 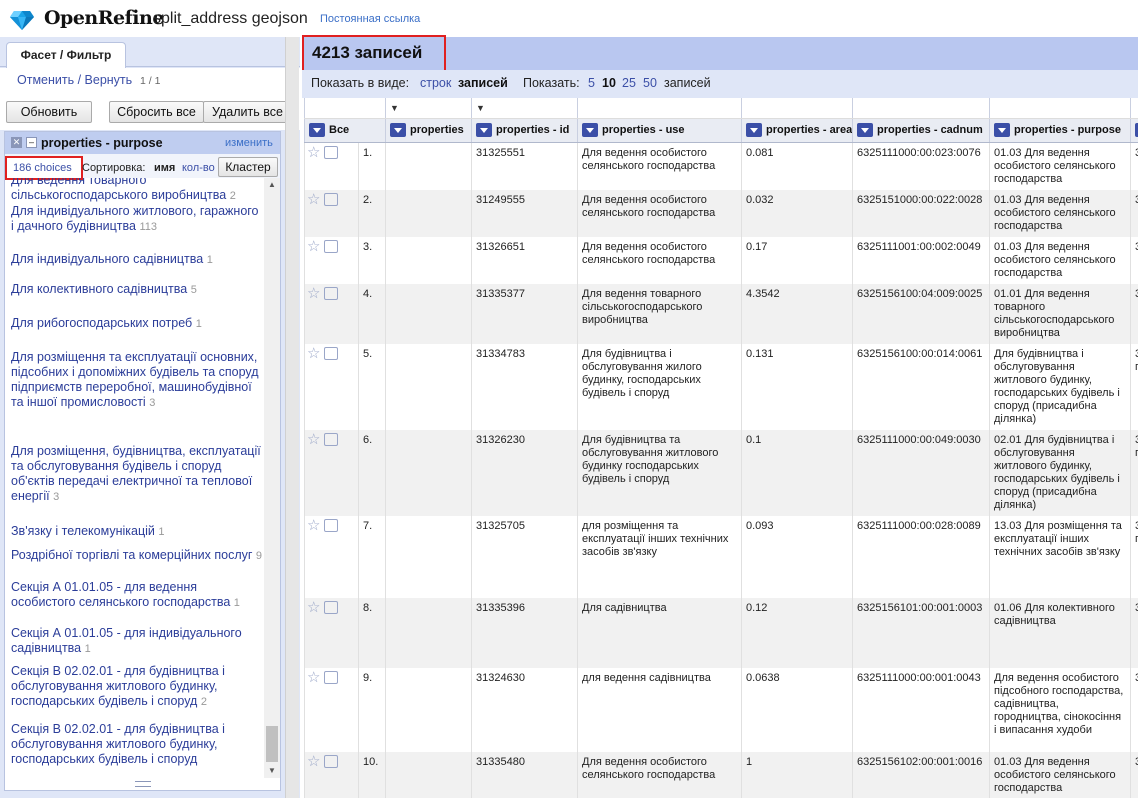 I want to click on sort-by-name: имя, so click(x=164, y=168).